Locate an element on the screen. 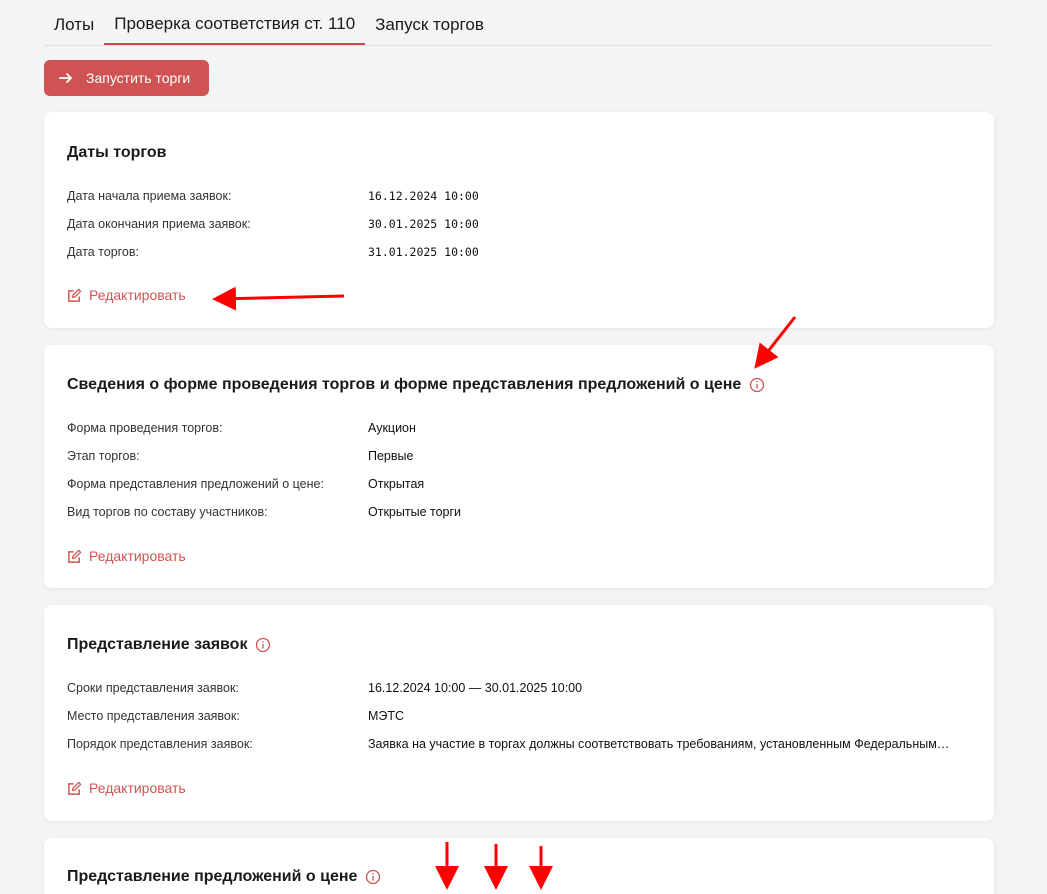  launch-auction-label: Запустить торги is located at coordinates (138, 78).